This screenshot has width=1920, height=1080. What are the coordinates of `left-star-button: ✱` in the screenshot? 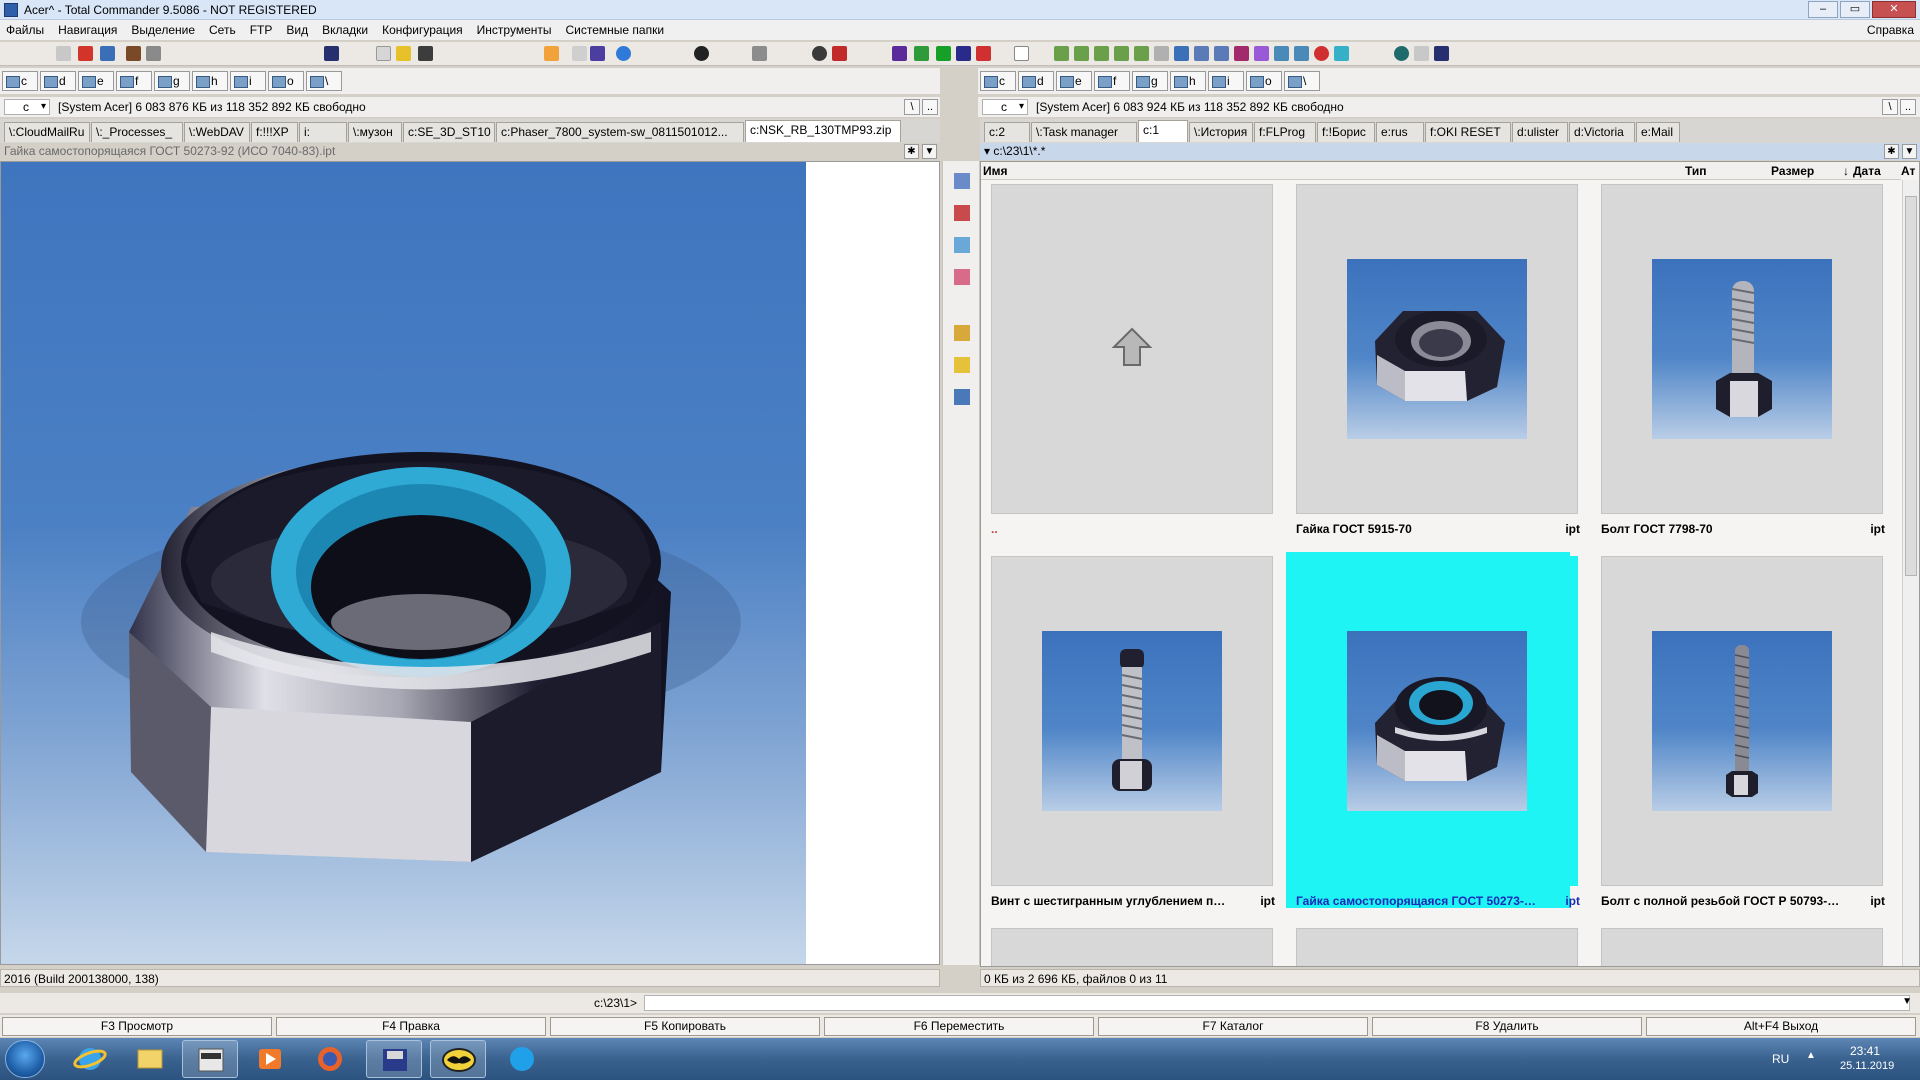 It's located at (911, 151).